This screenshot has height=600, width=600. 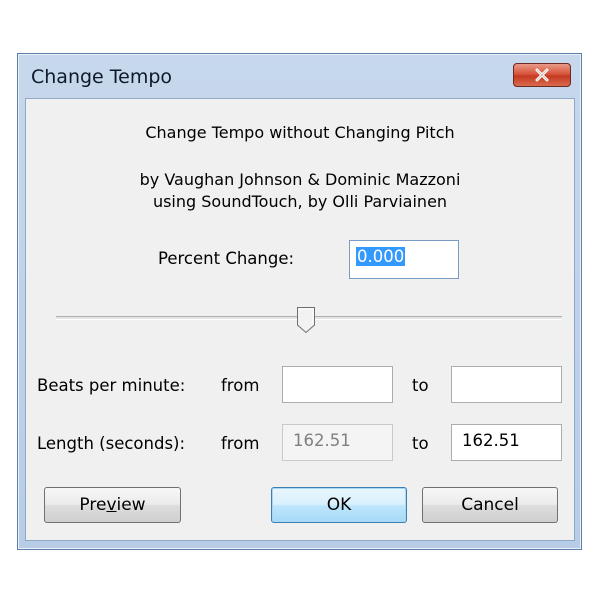 I want to click on credits-soundtouch: using SoundTouch, by Olli Parviainen, so click(x=300, y=201).